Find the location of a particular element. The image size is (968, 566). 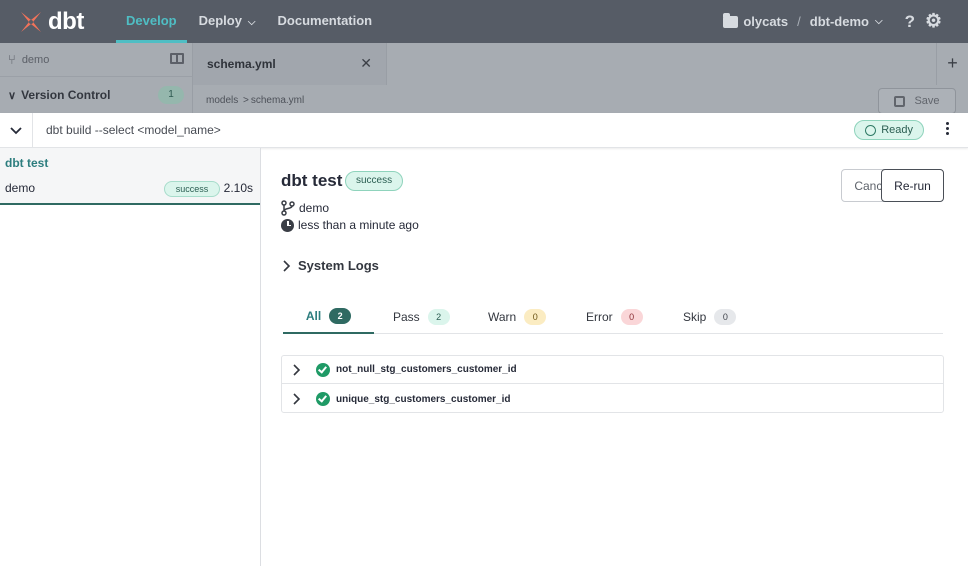

result-filter-tabs: All 2 Pass 2 Warn 0 Error 0 Skip 0 is located at coordinates (613, 317).